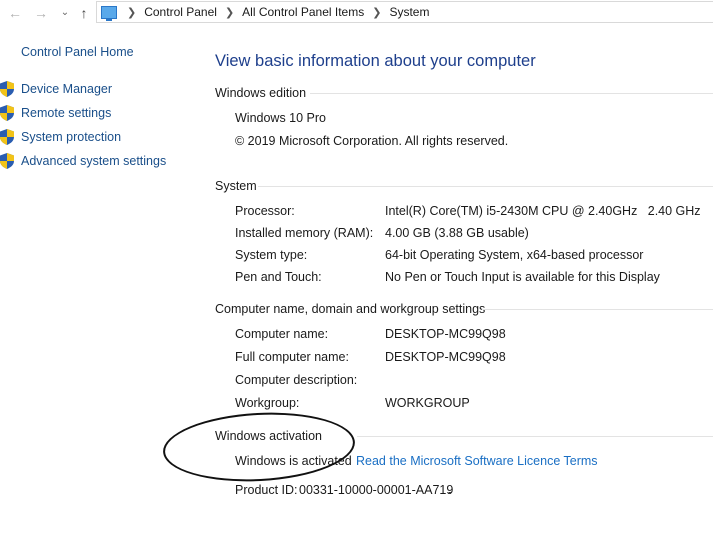  What do you see at coordinates (268, 436) in the screenshot?
I see `section-header-windows-activation: Windows activation` at bounding box center [268, 436].